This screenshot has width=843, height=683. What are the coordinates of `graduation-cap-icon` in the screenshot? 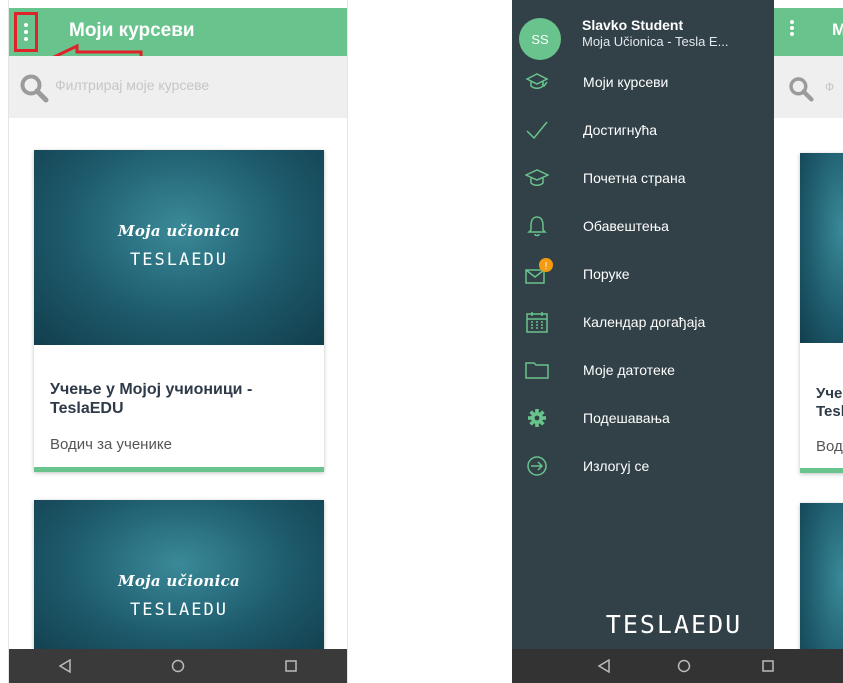 It's located at (537, 177).